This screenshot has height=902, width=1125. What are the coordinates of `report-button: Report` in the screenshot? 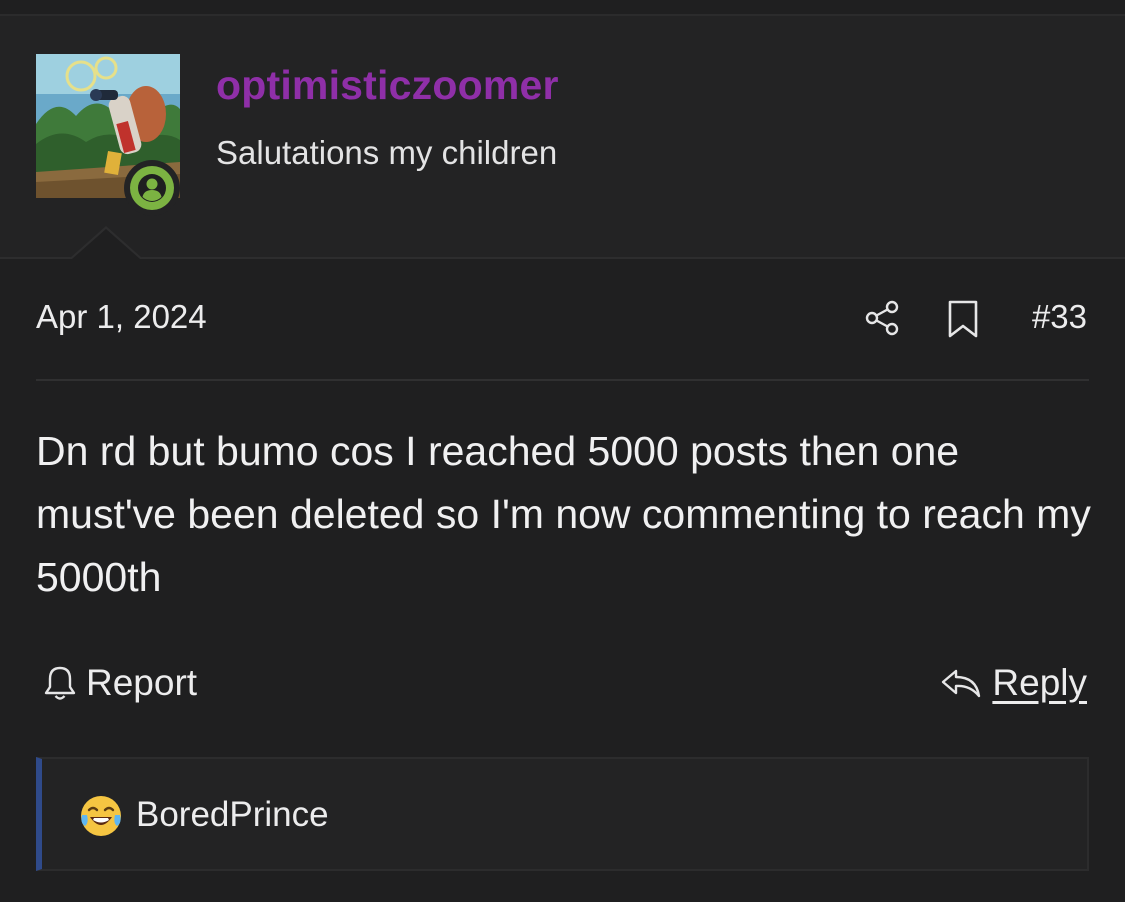 It's located at (119, 683).